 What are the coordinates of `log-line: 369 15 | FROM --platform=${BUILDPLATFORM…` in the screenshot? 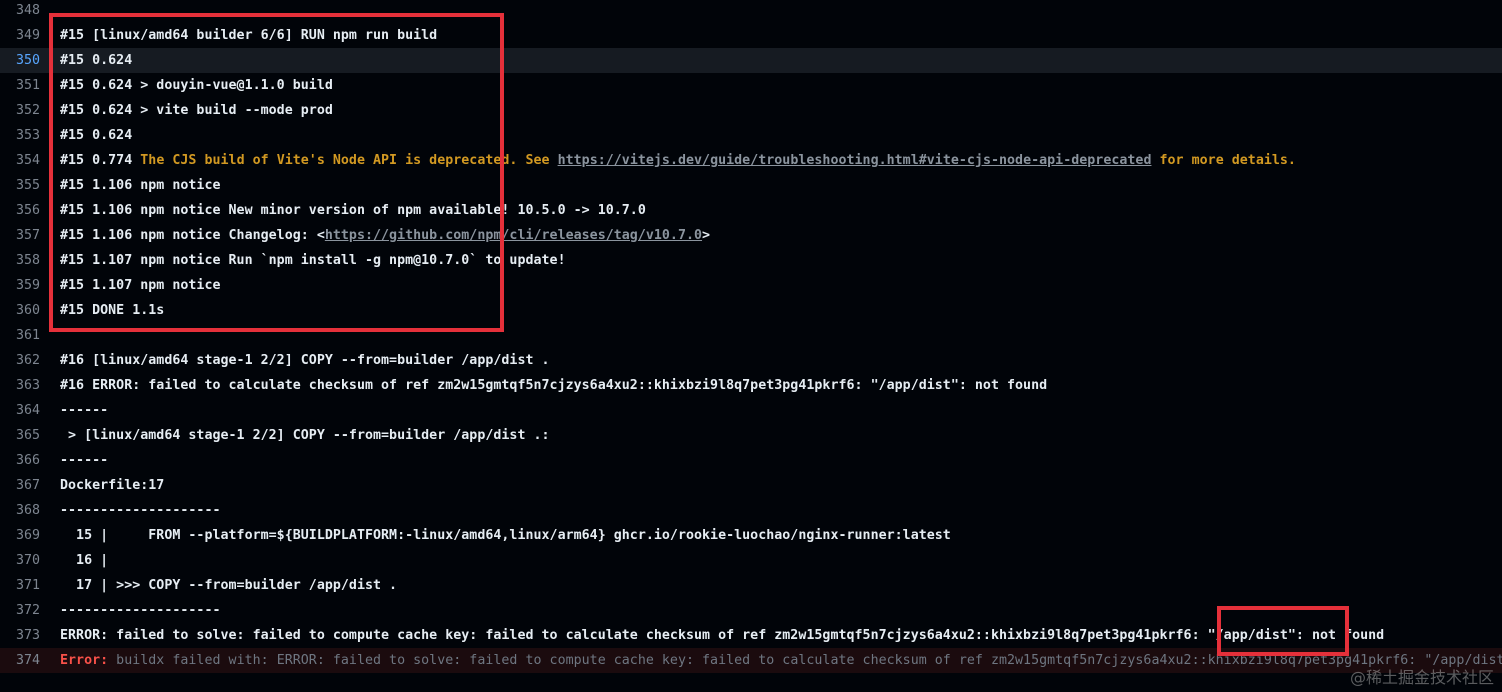 It's located at (751, 535).